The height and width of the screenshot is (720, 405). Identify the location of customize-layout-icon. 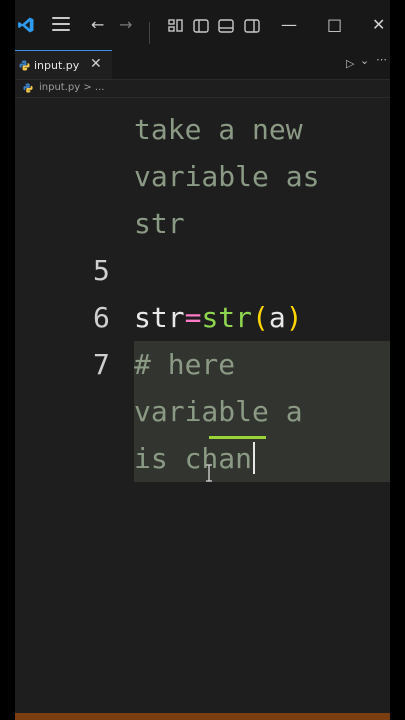
(175, 25).